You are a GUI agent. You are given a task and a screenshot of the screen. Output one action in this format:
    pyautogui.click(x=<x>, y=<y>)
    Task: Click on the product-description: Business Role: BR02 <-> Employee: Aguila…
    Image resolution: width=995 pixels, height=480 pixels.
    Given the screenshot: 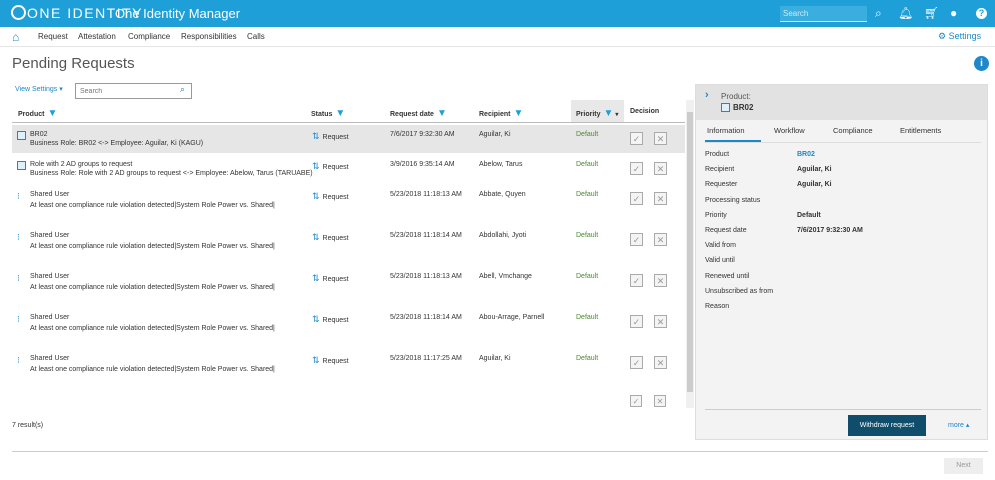 What is the action you would take?
    pyautogui.click(x=117, y=143)
    